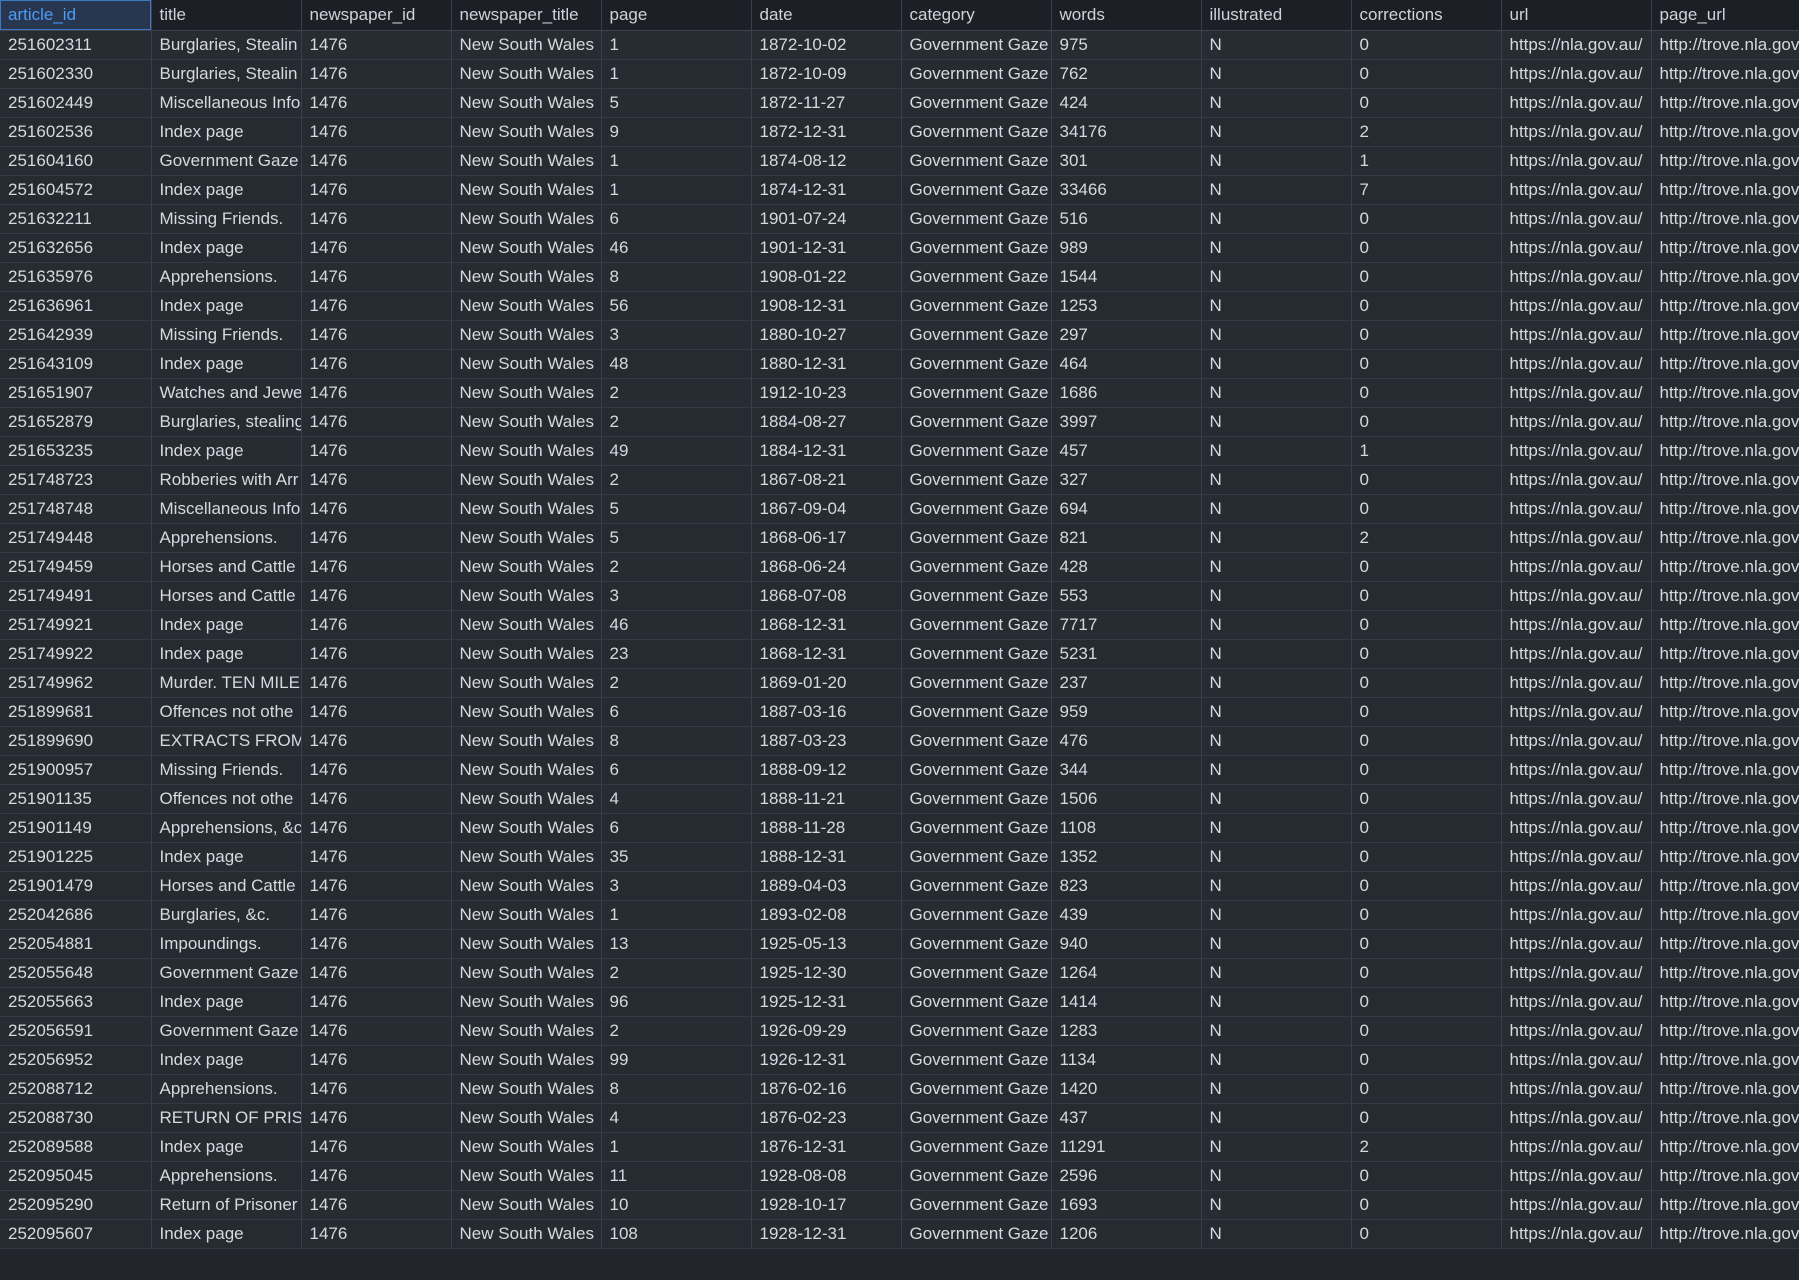 Image resolution: width=1799 pixels, height=1280 pixels. What do you see at coordinates (76, 422) in the screenshot?
I see `cell-article-id: 251652879` at bounding box center [76, 422].